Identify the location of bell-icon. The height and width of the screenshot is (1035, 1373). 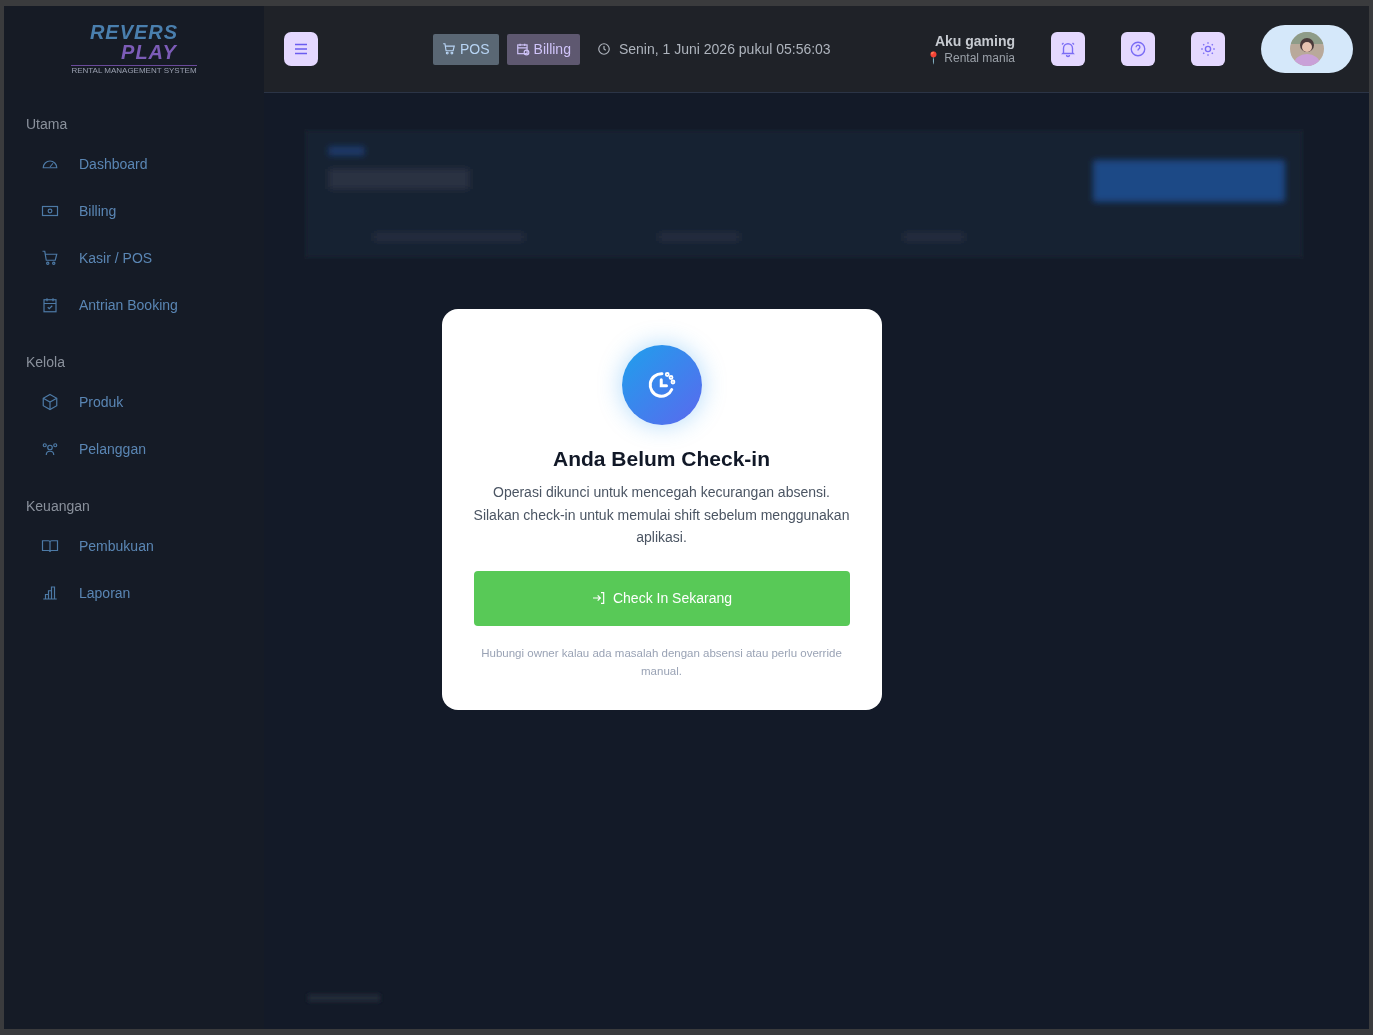
(1068, 49).